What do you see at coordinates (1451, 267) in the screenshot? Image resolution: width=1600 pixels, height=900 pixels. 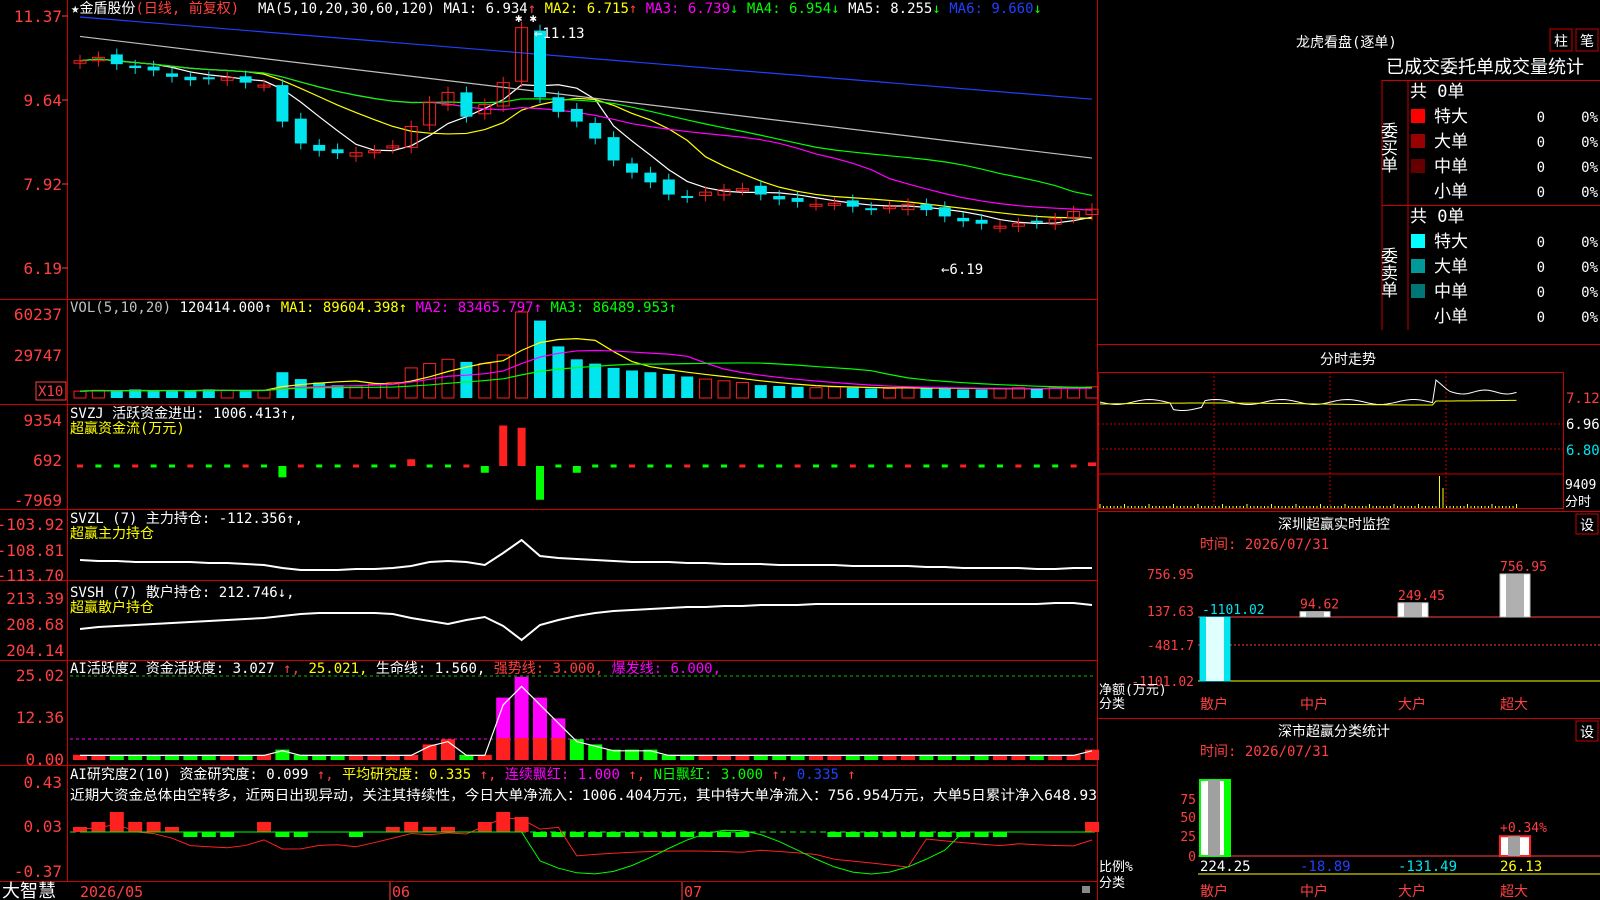 I see `dragon-row-label: 大单` at bounding box center [1451, 267].